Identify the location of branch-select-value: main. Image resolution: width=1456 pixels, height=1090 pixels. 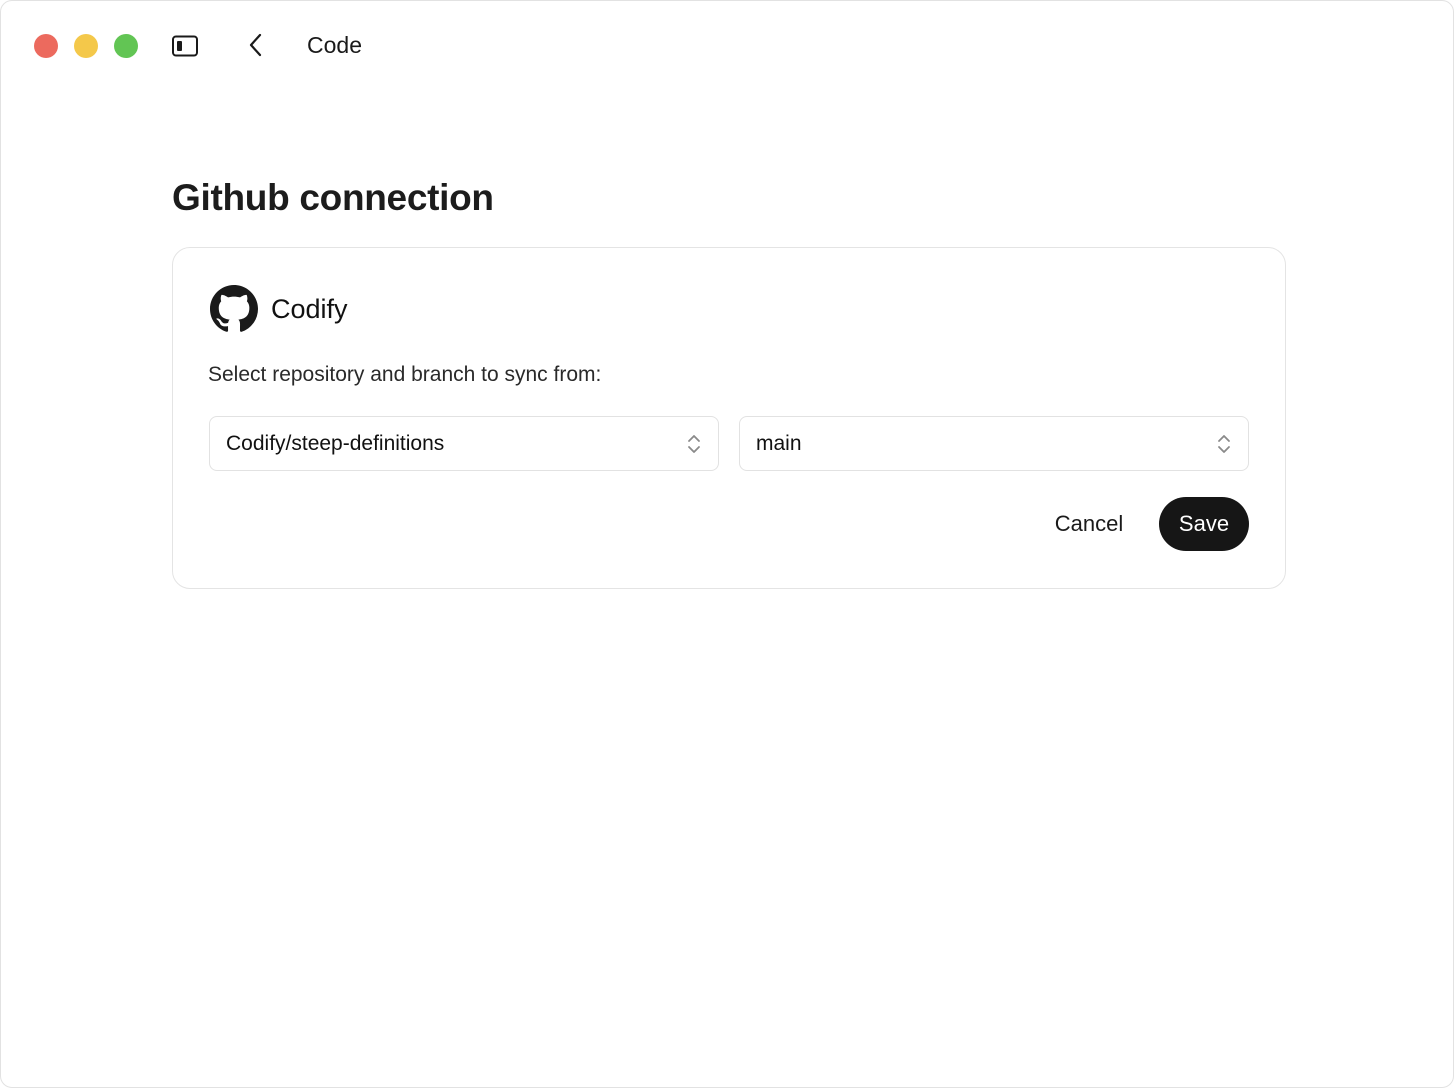
(779, 443).